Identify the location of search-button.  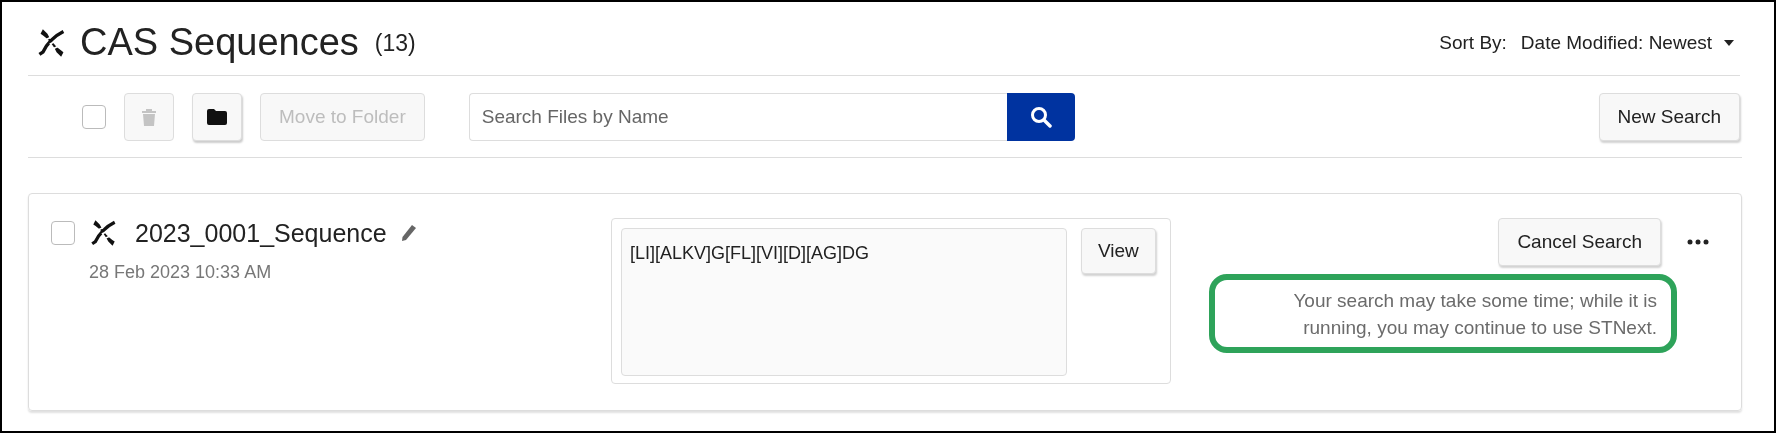
(1040, 116).